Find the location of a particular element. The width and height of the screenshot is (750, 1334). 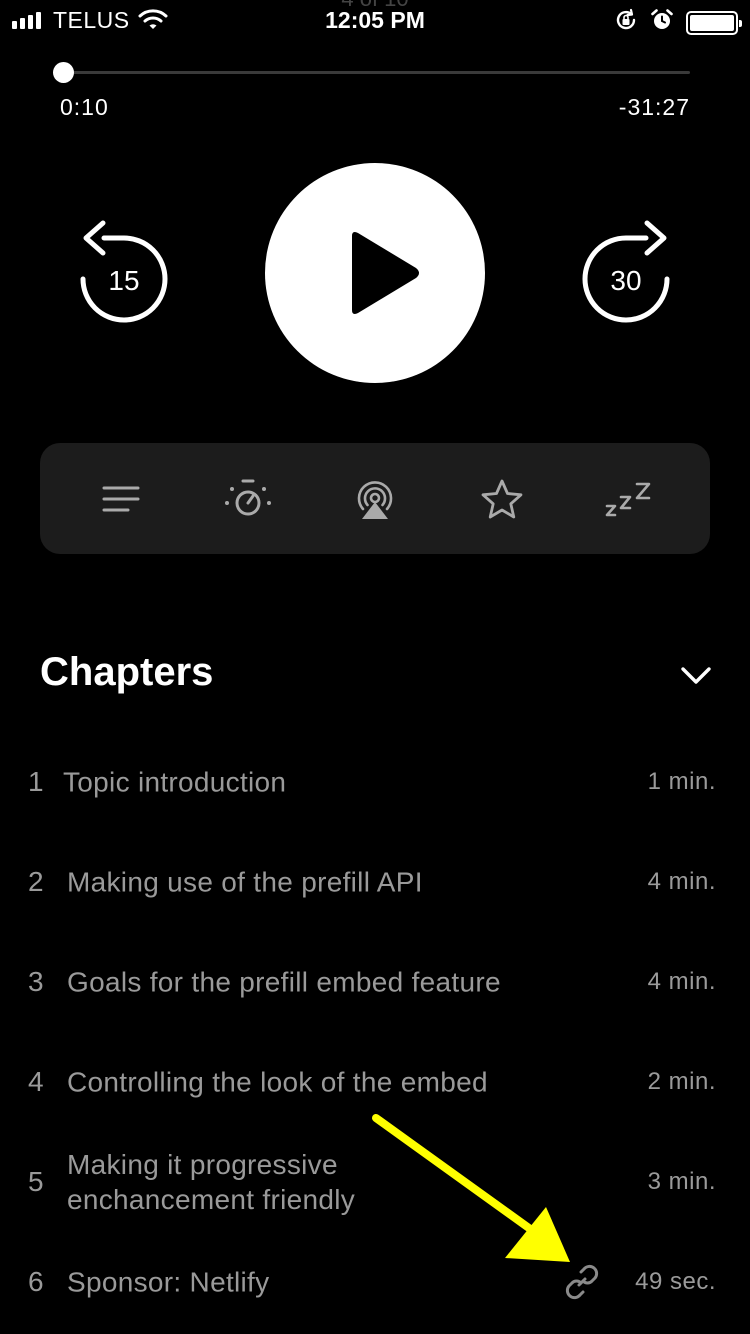

chapter-title: Goals for the prefill embed feature is located at coordinates (284, 982).